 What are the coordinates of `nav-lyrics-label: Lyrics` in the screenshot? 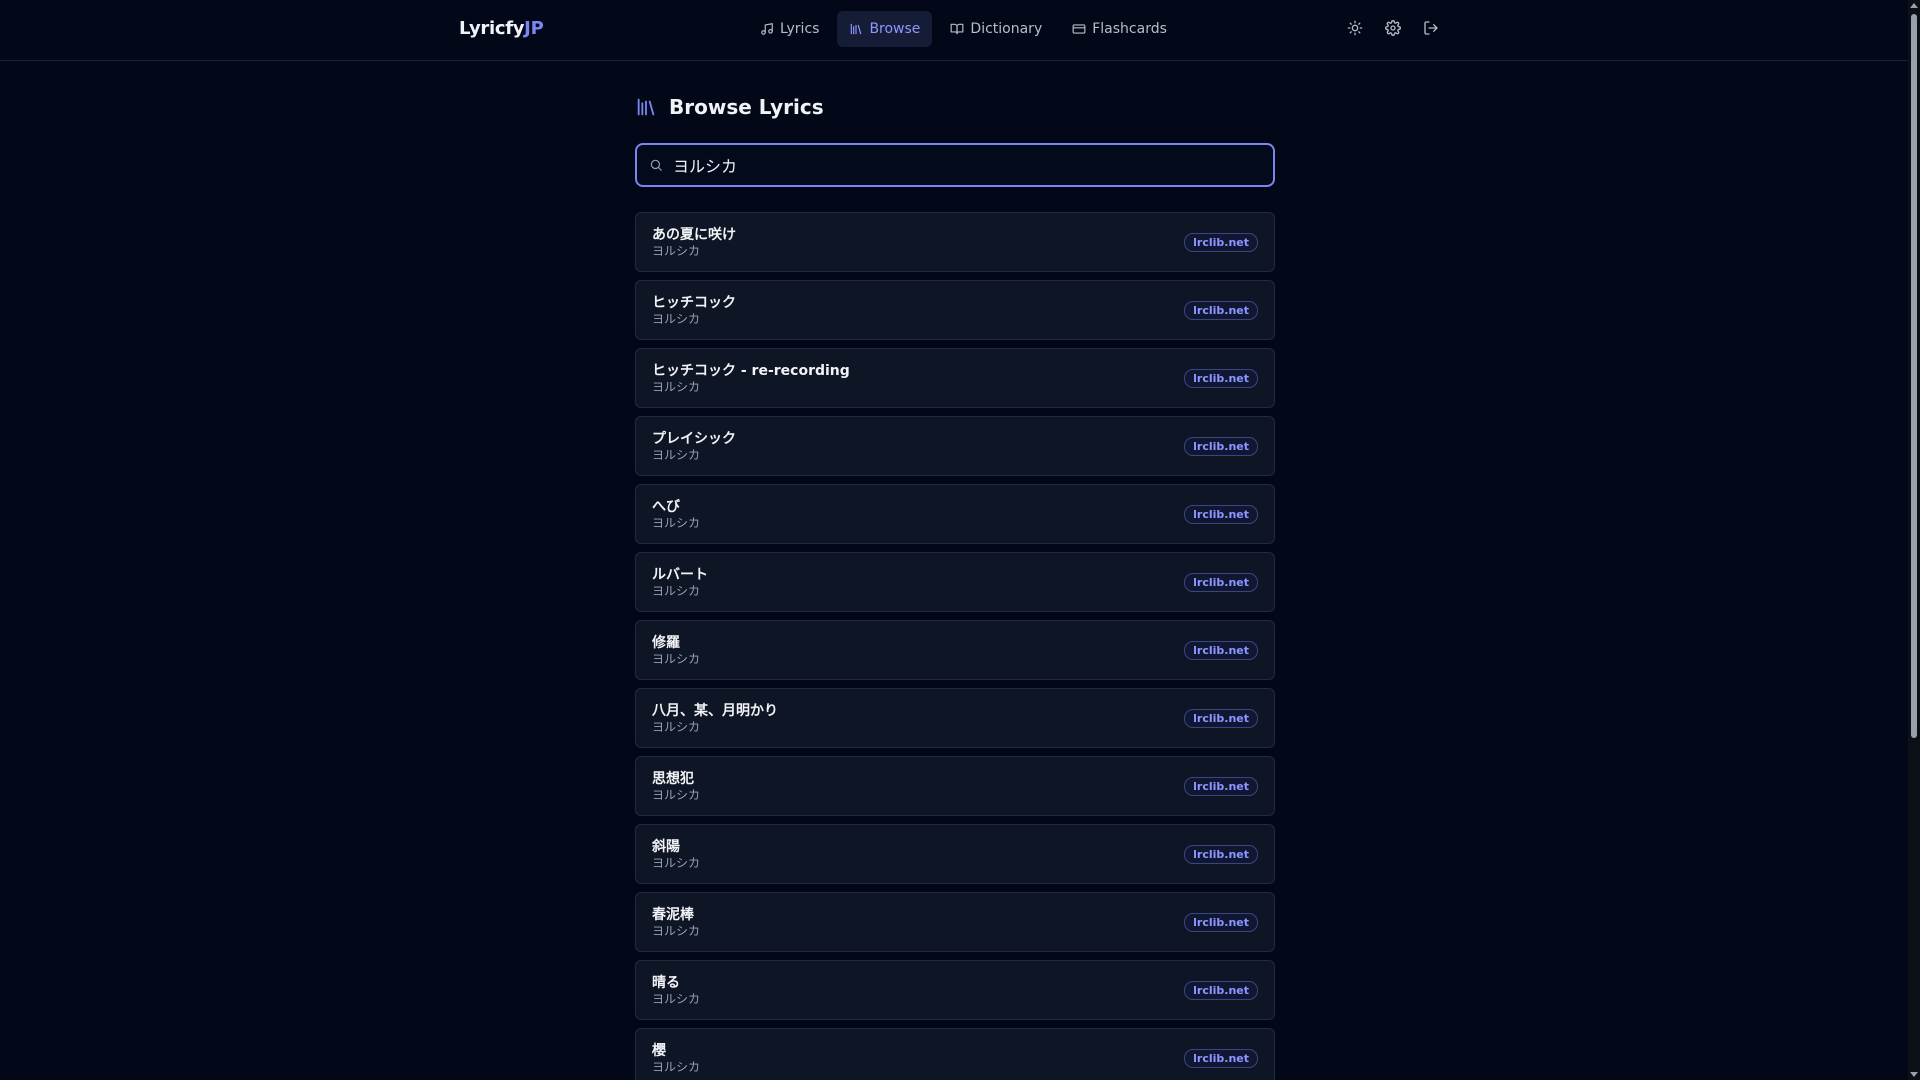 It's located at (800, 29).